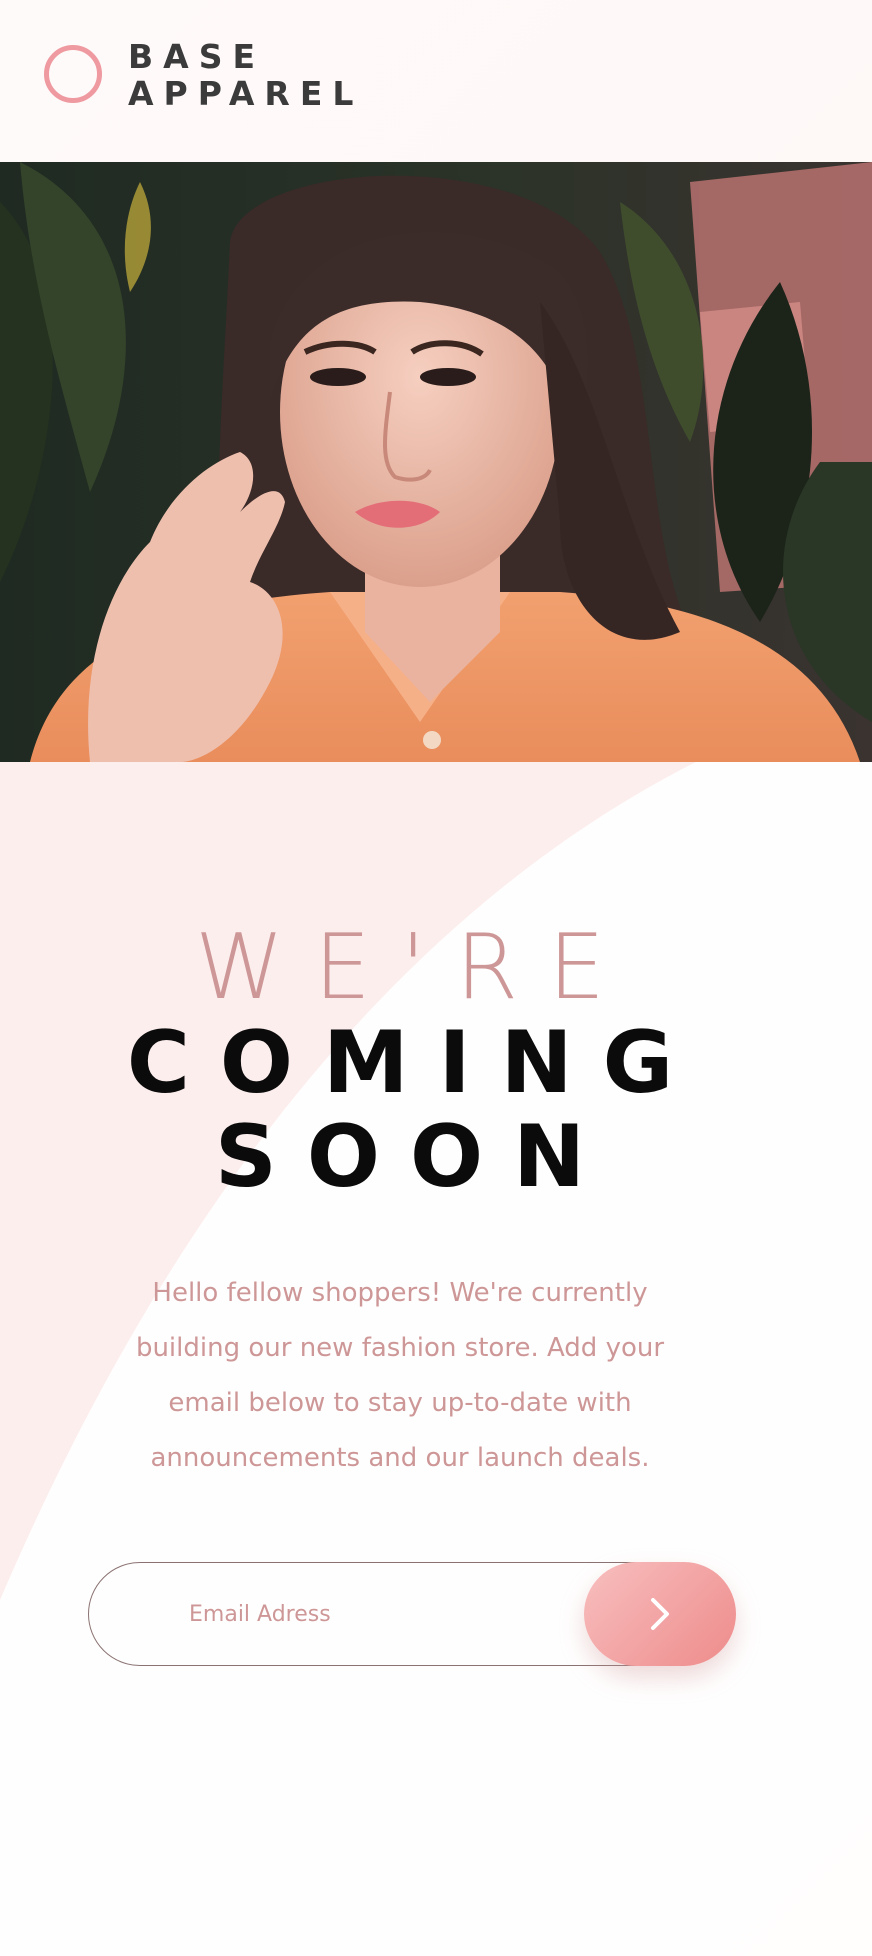  I want to click on coming-soon-heading: WE'RE COMING SOON, so click(400, 1061).